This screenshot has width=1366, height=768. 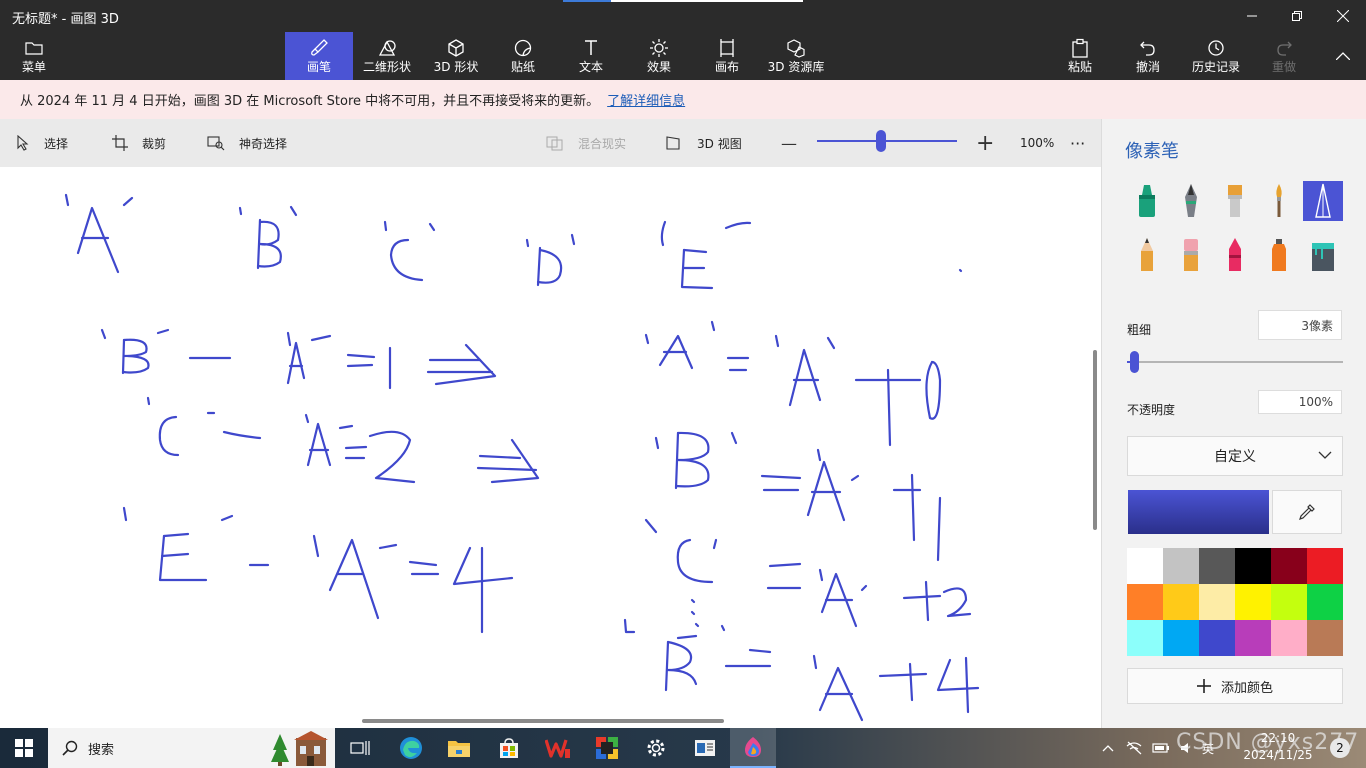 I want to click on zoom-value: 100%, so click(x=1037, y=143).